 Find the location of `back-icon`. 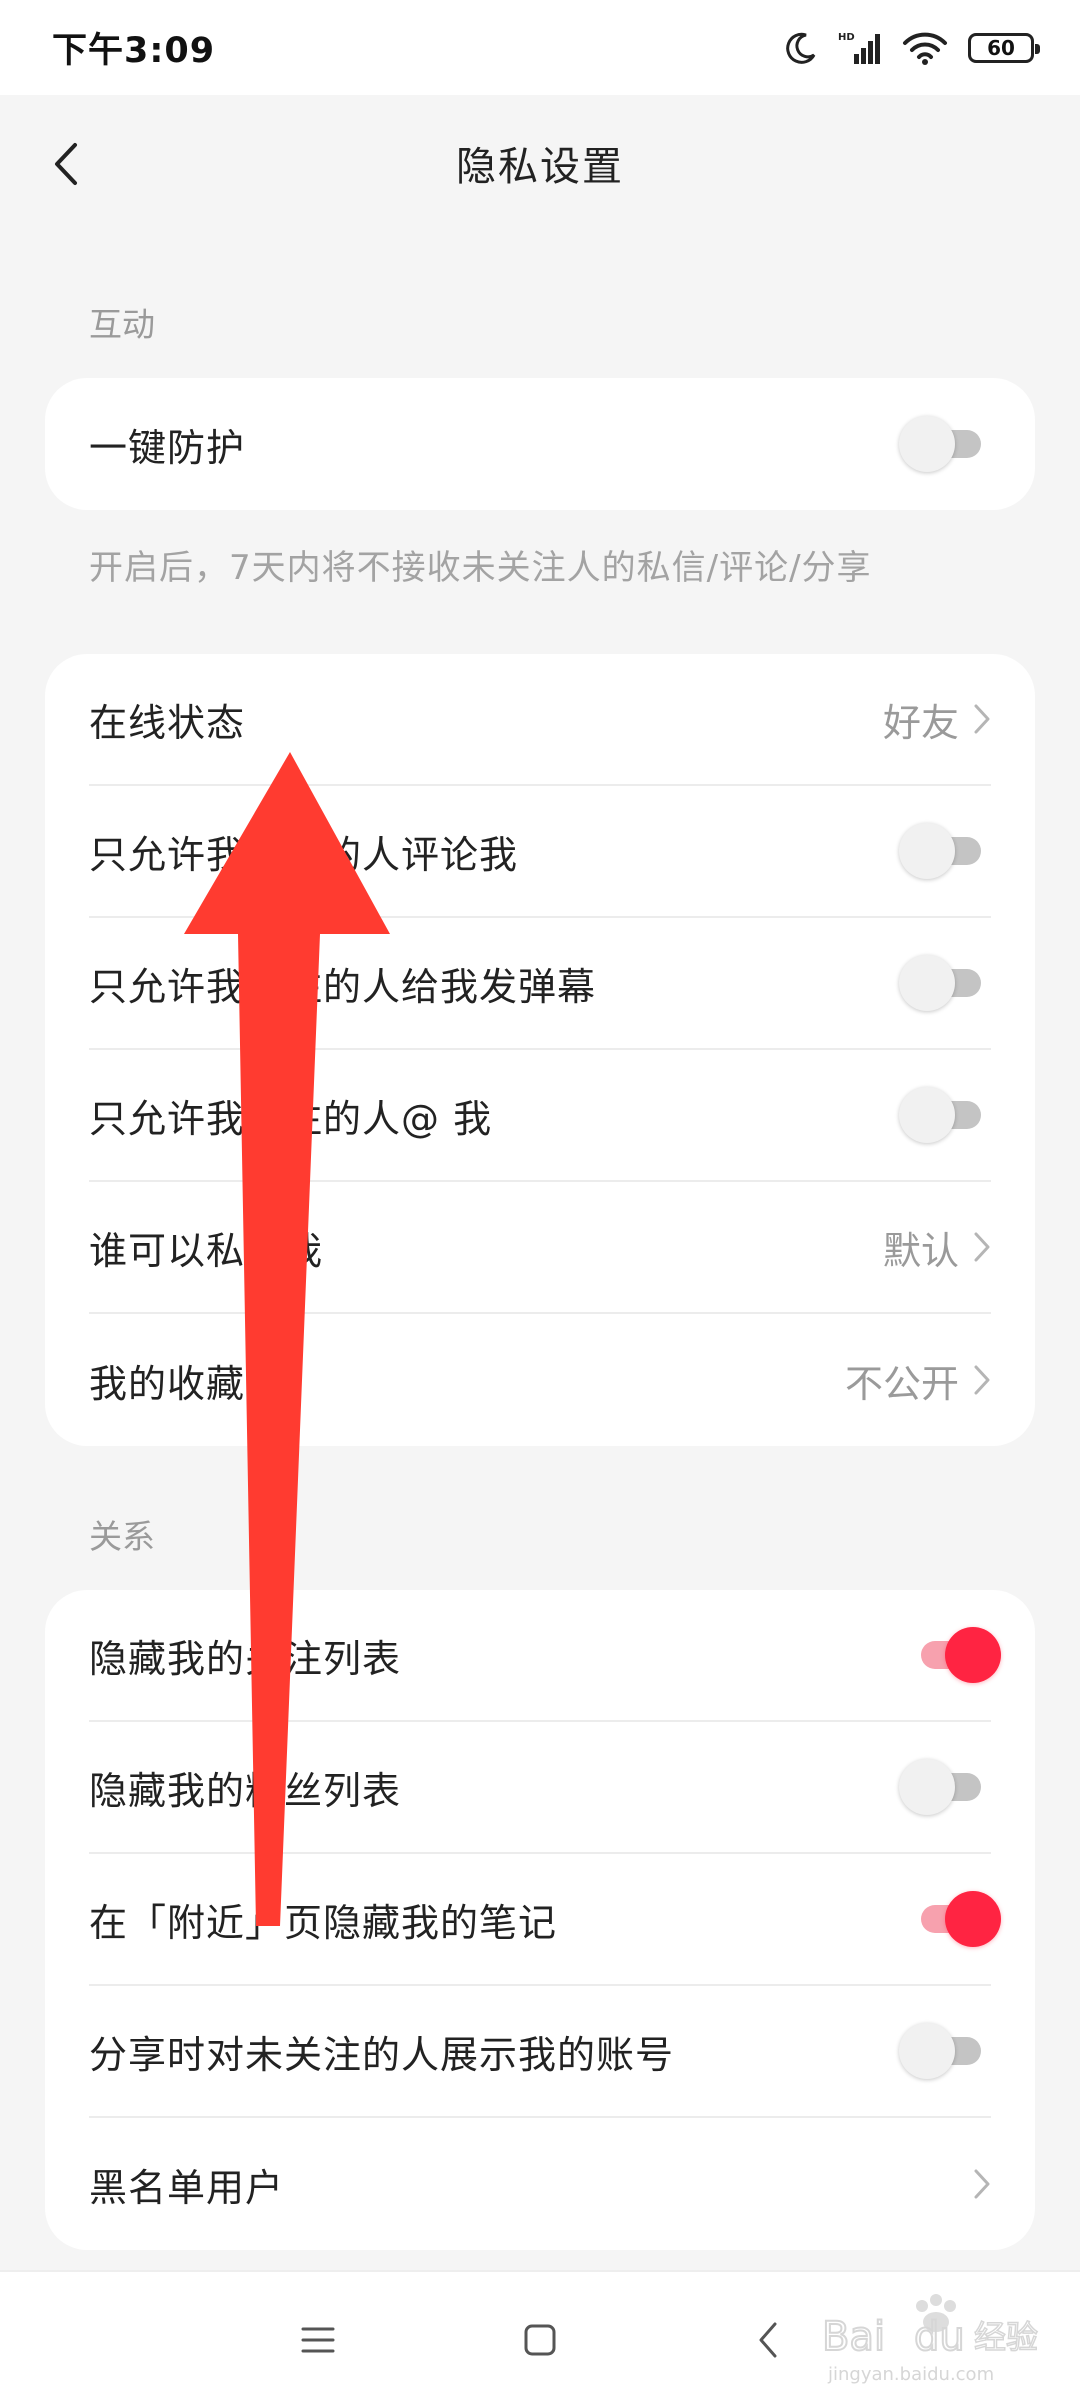

back-icon is located at coordinates (768, 2340).